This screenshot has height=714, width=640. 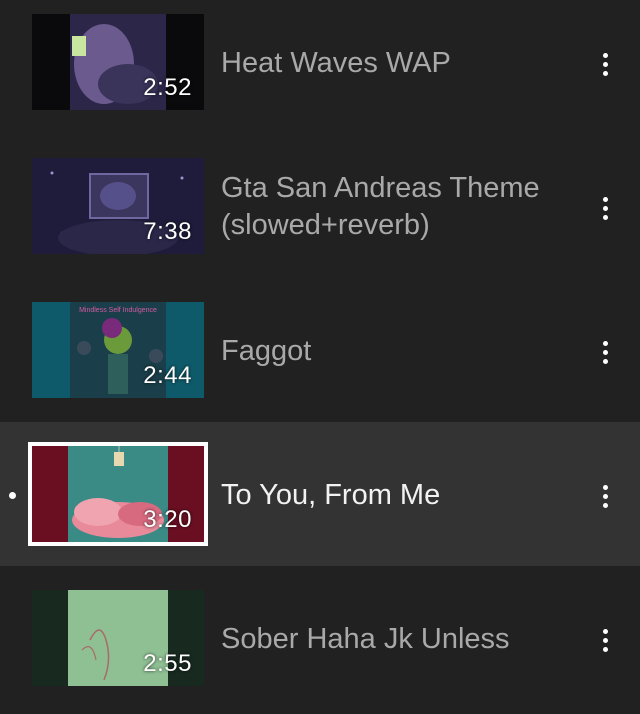 What do you see at coordinates (336, 63) in the screenshot?
I see `video-title: Heat Waves WAP` at bounding box center [336, 63].